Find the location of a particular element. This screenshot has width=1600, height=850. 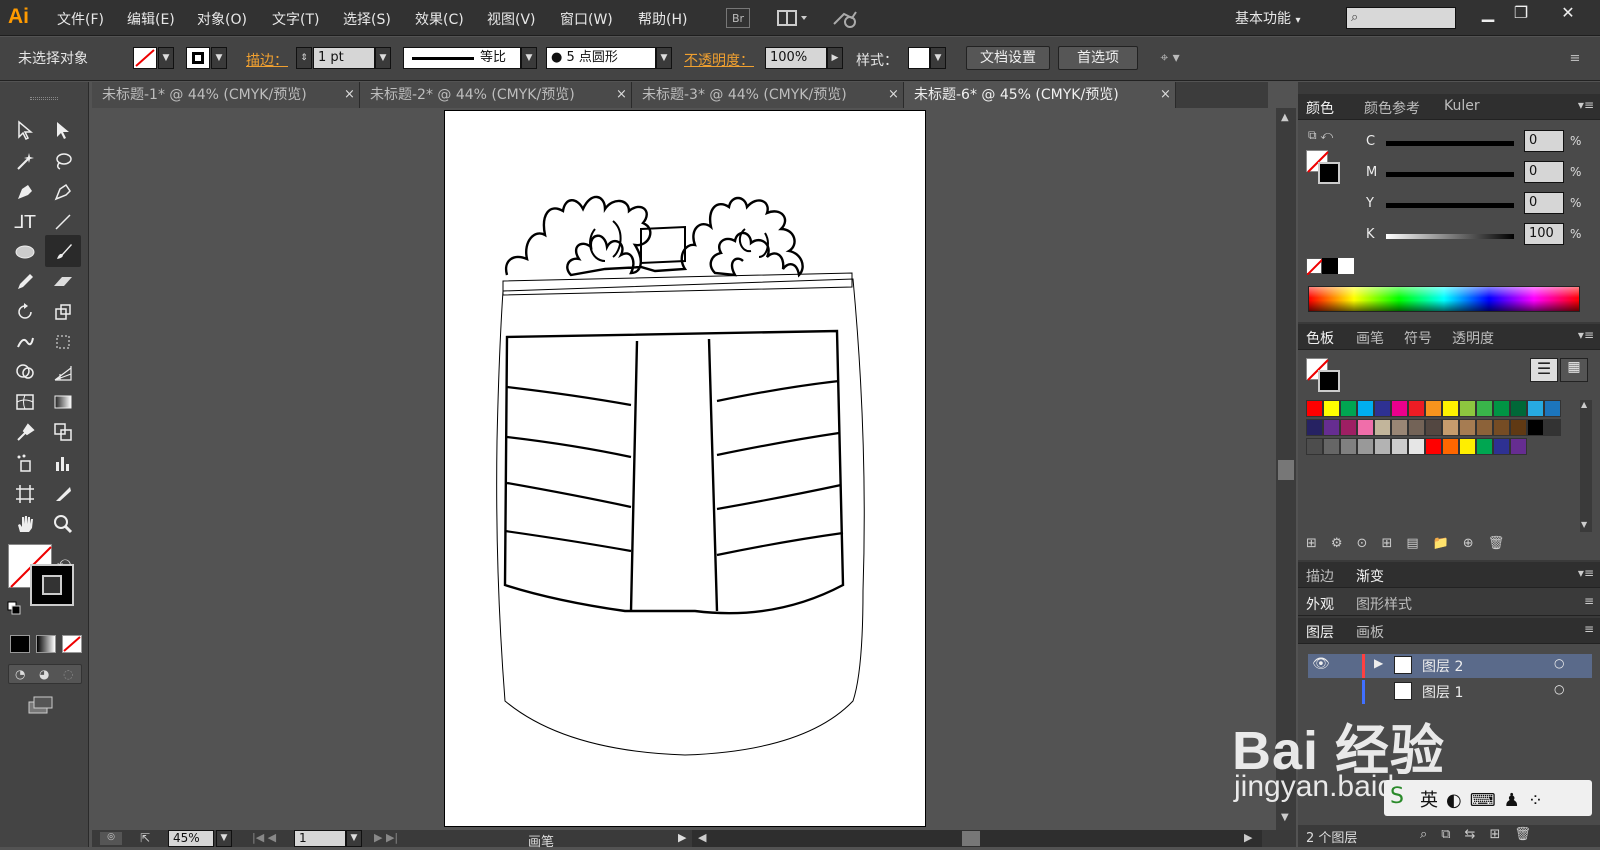

scroll-up-icon: ▲ is located at coordinates (1285, 117).